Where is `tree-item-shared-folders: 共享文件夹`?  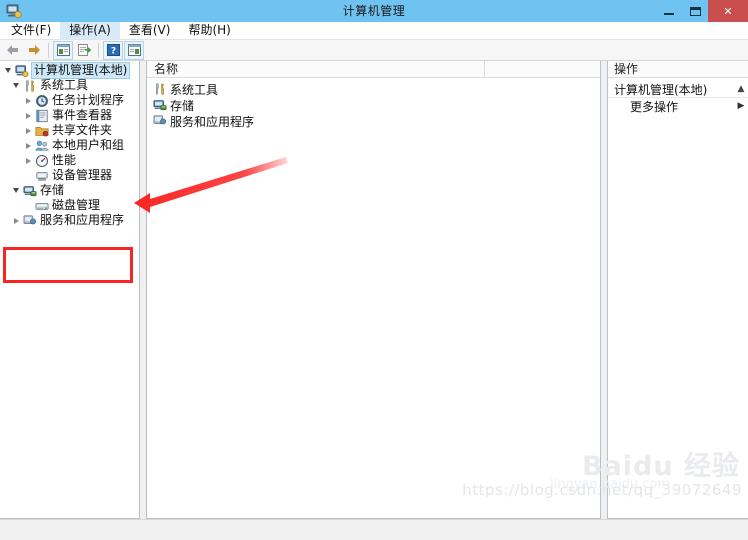
tree-item-shared-folders: 共享文件夹 is located at coordinates (69, 130).